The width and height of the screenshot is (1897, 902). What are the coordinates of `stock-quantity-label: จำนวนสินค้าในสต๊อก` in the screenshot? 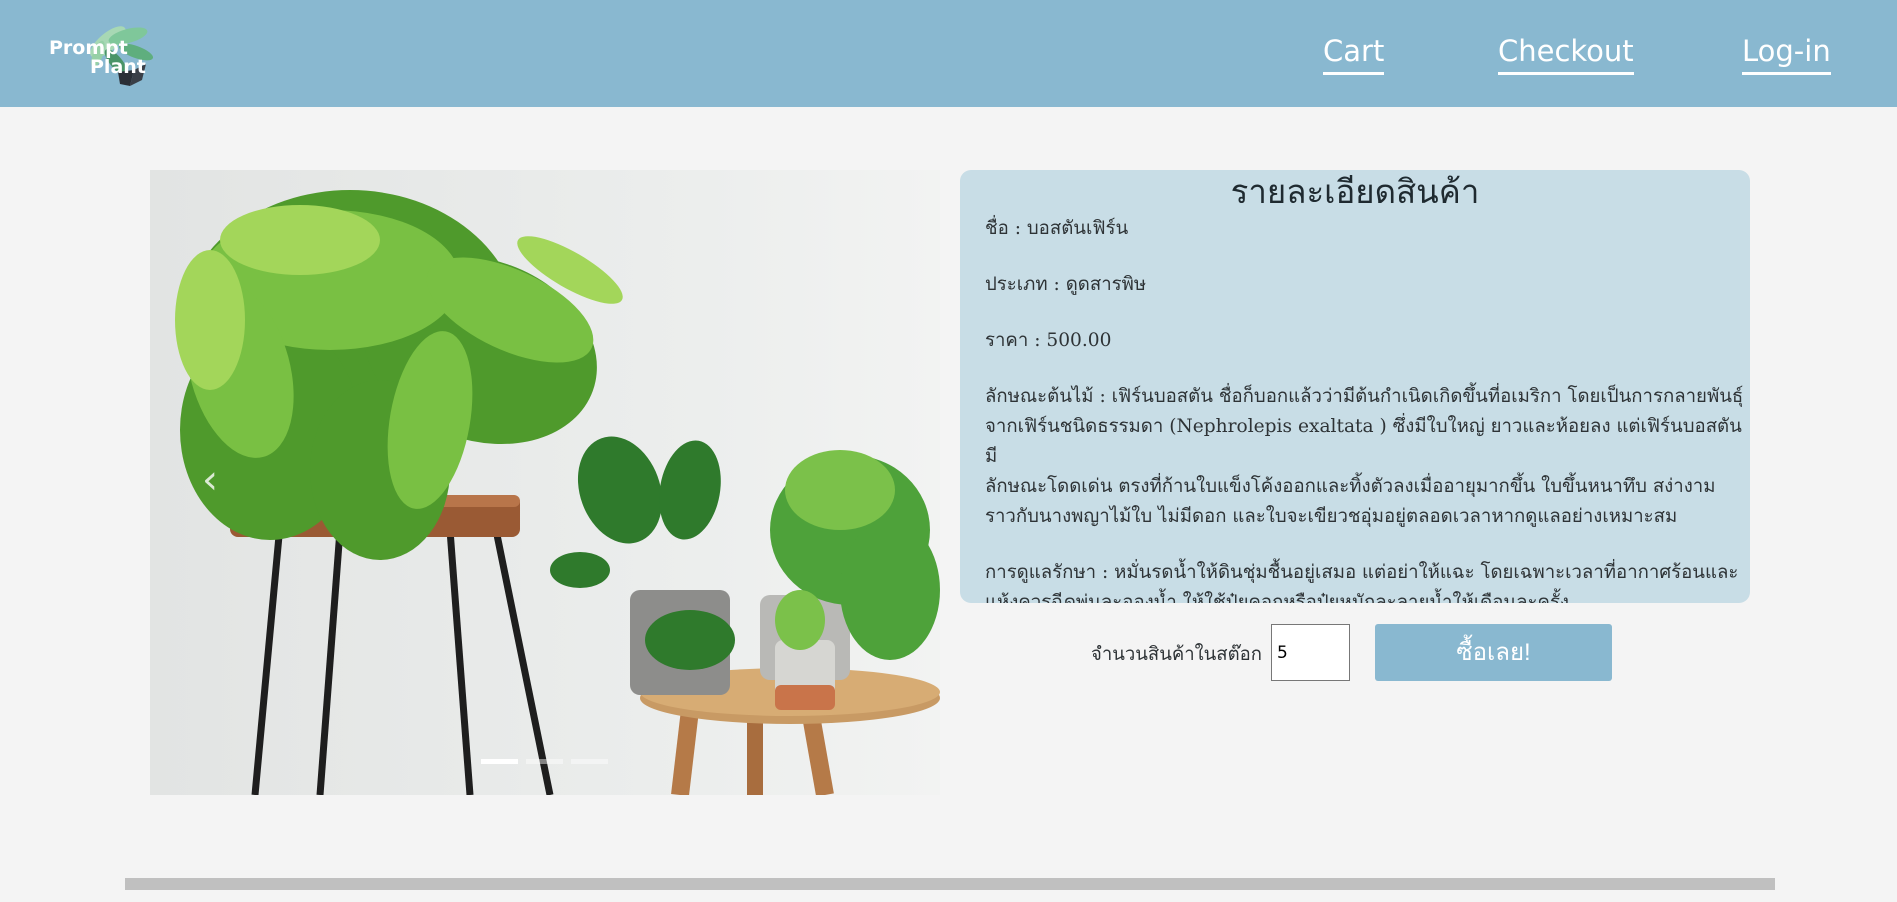 It's located at (1176, 654).